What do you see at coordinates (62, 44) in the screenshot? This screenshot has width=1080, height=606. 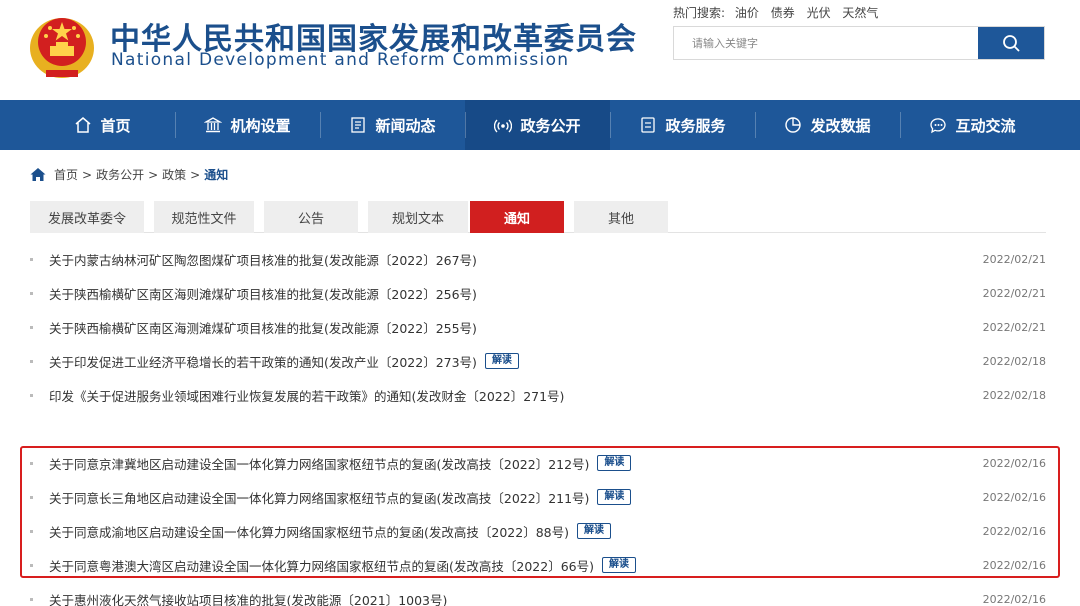 I see `national-emblem-icon` at bounding box center [62, 44].